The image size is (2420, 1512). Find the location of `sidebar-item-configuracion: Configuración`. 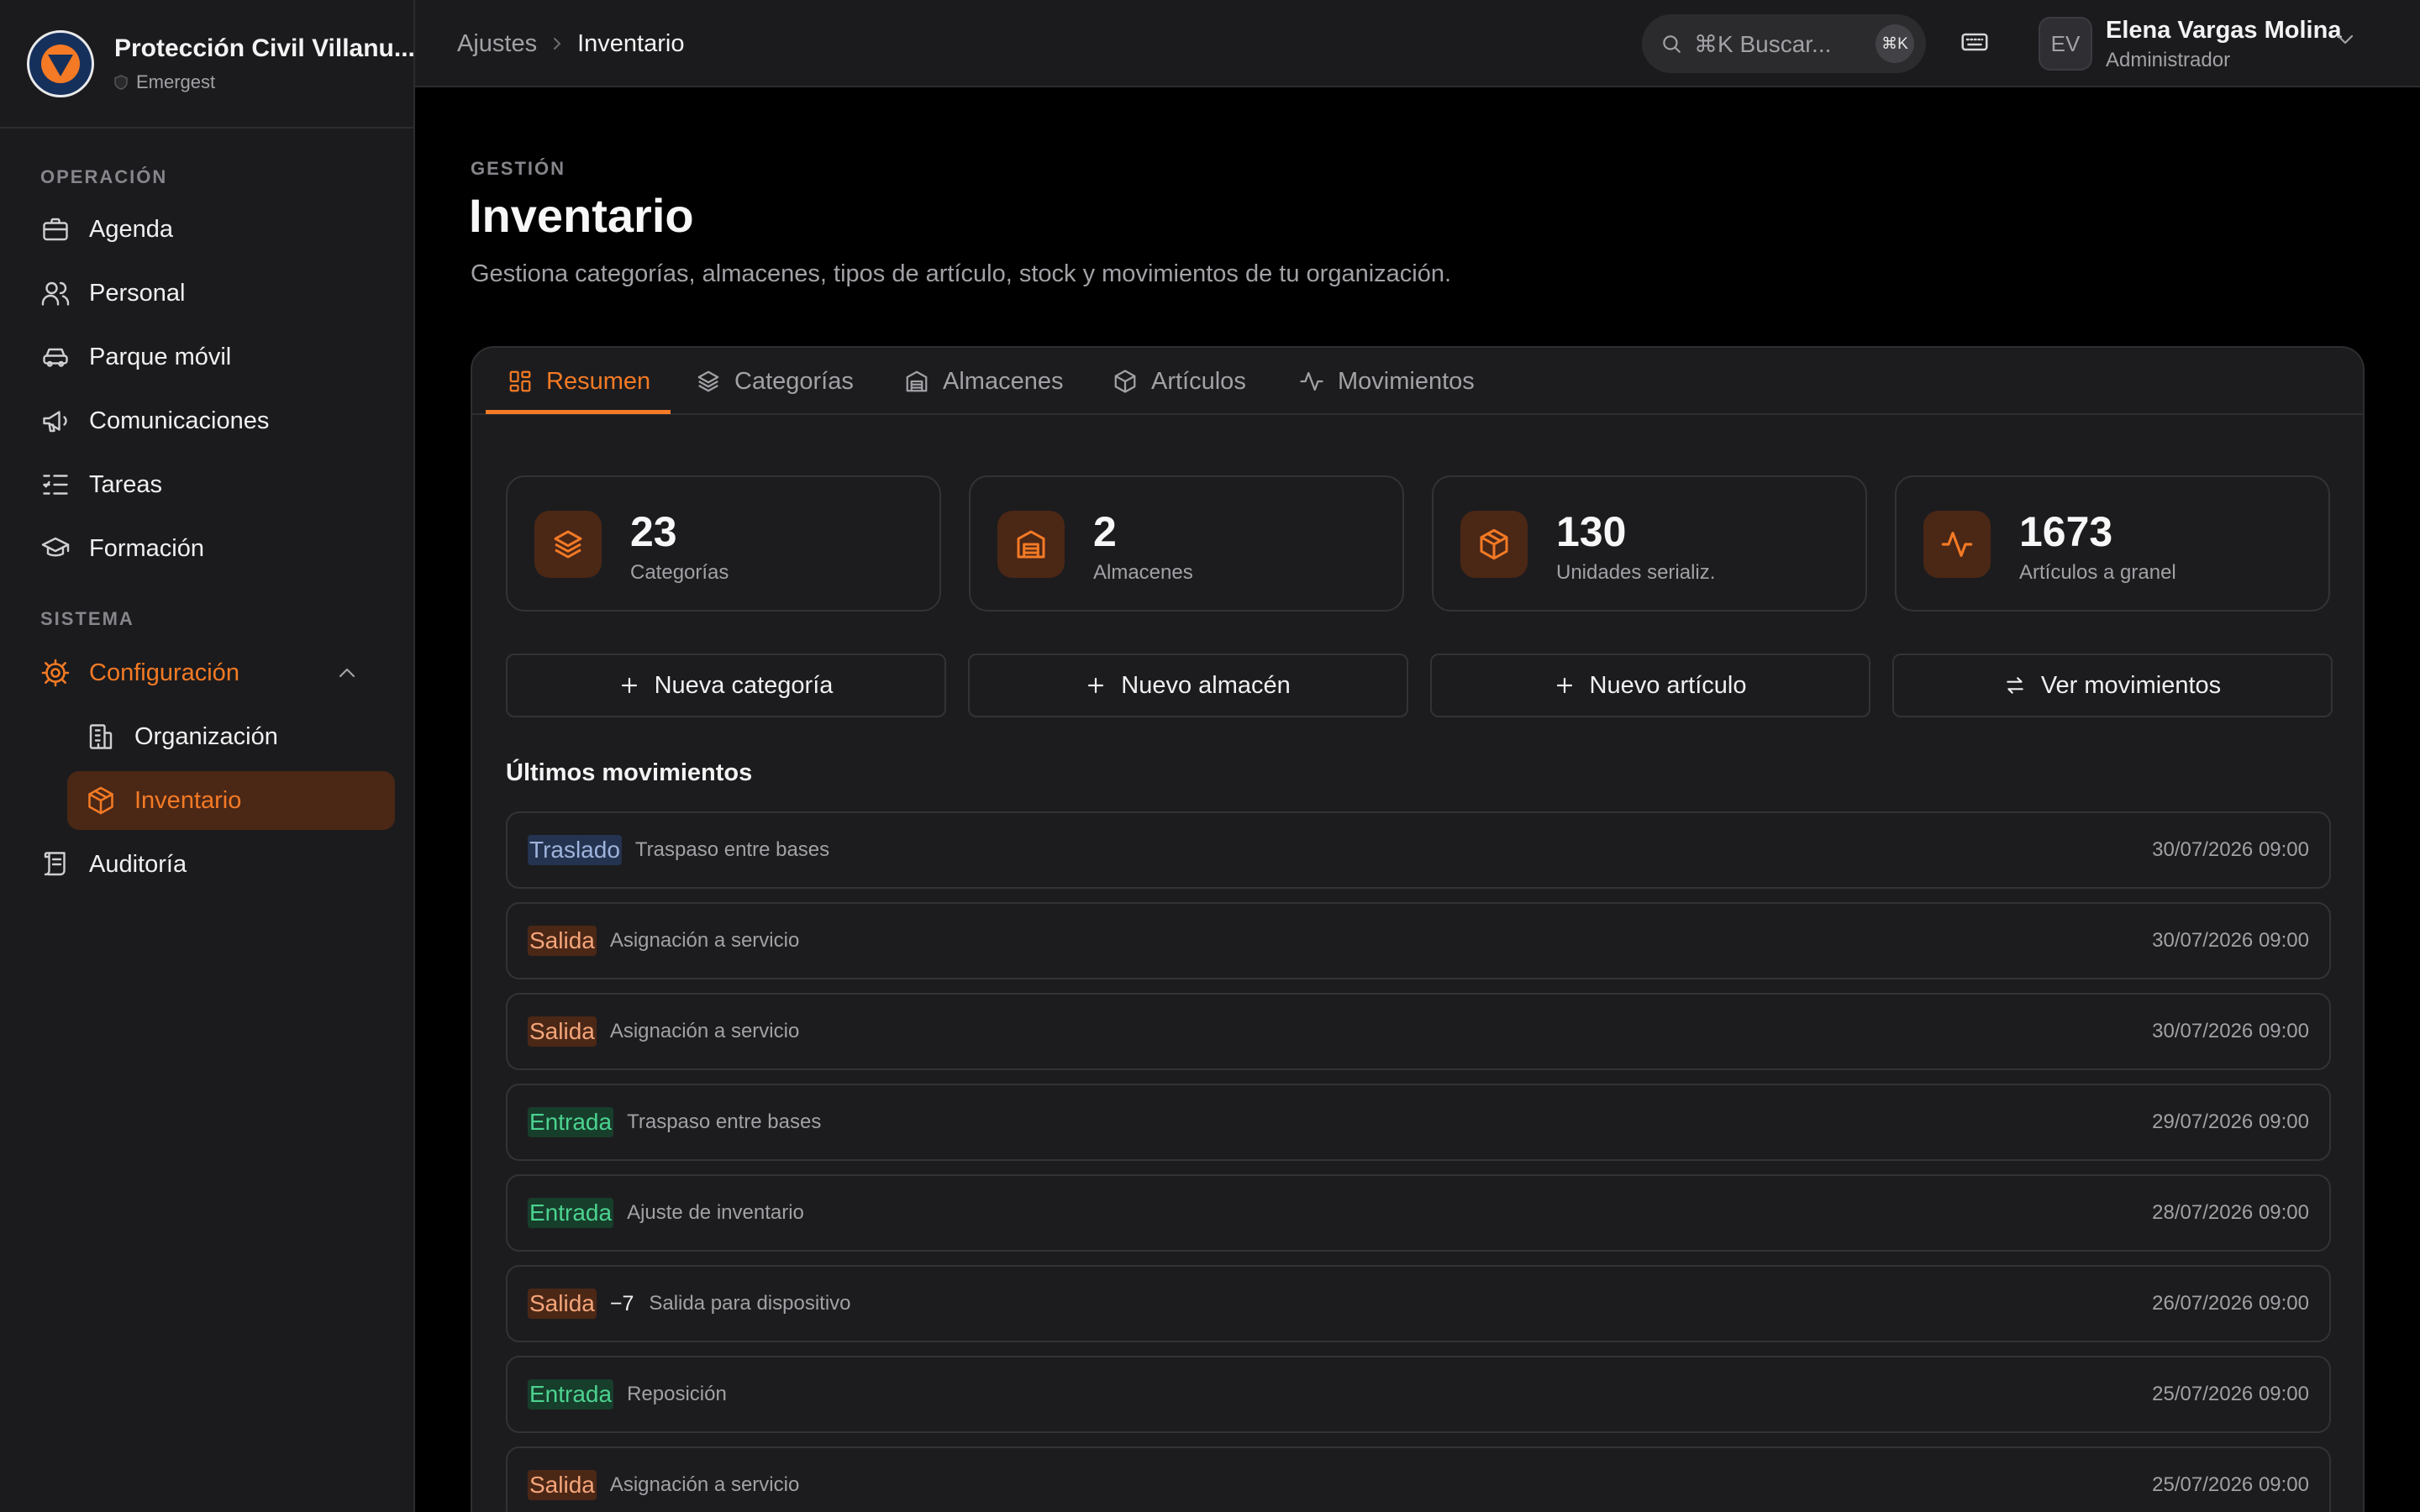

sidebar-item-configuracion: Configuración is located at coordinates (211, 672).